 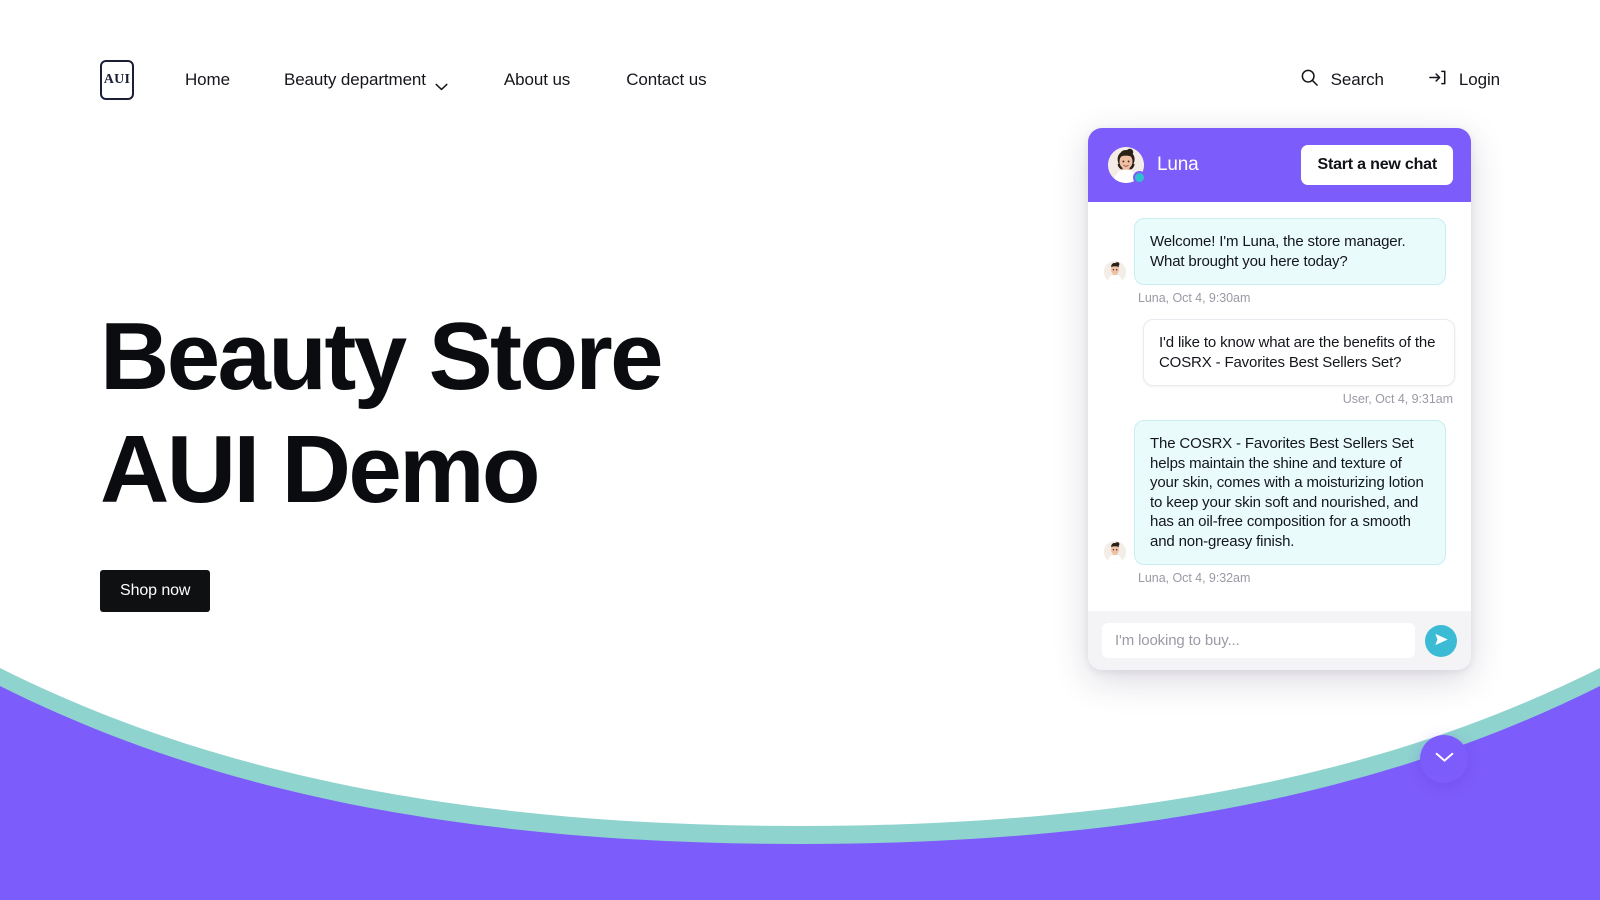 I want to click on chat-timestamp: User, Oct 4, 9:31am, so click(x=1397, y=399).